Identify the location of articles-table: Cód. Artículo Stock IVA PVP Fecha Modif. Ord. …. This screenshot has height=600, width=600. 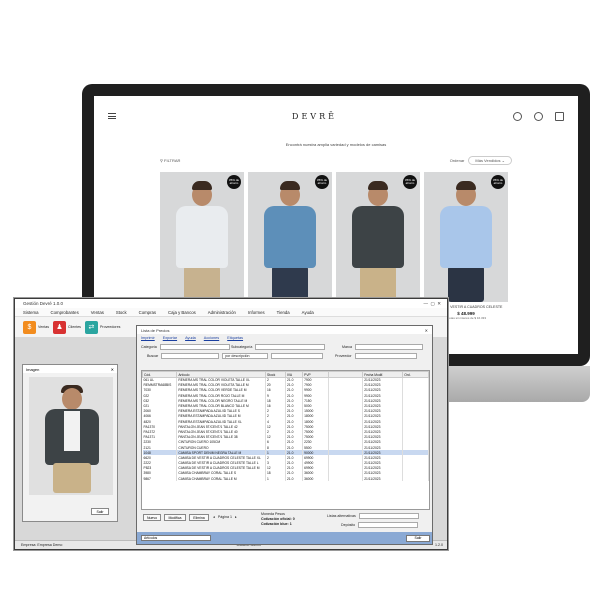
(285, 440).